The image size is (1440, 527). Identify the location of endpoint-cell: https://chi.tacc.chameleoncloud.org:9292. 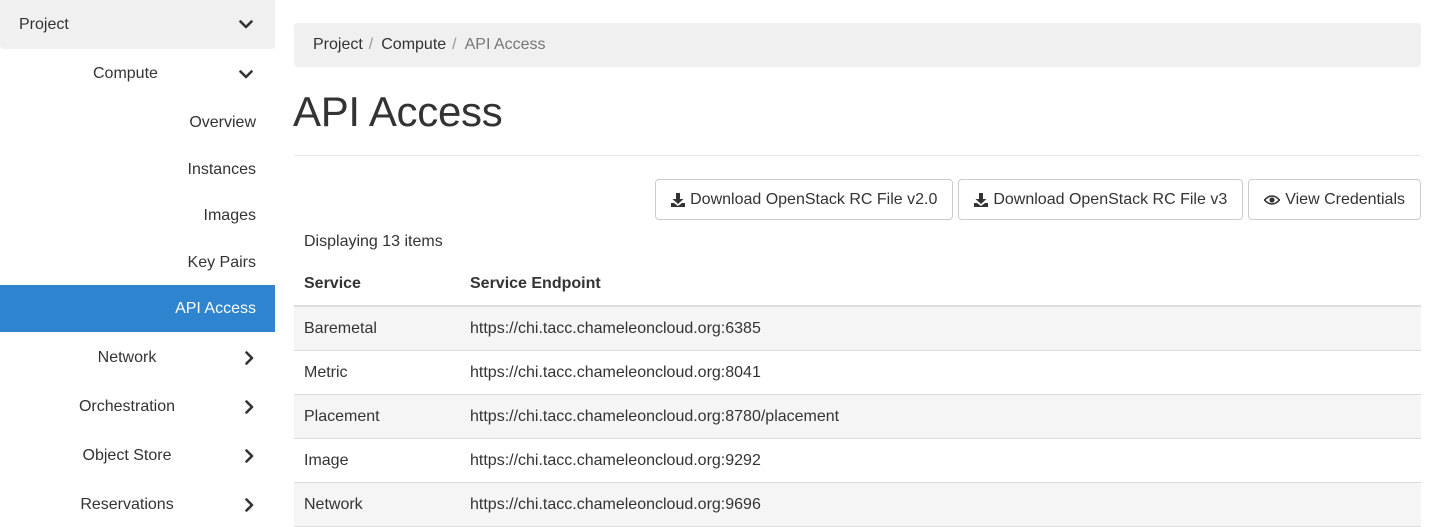
(615, 460).